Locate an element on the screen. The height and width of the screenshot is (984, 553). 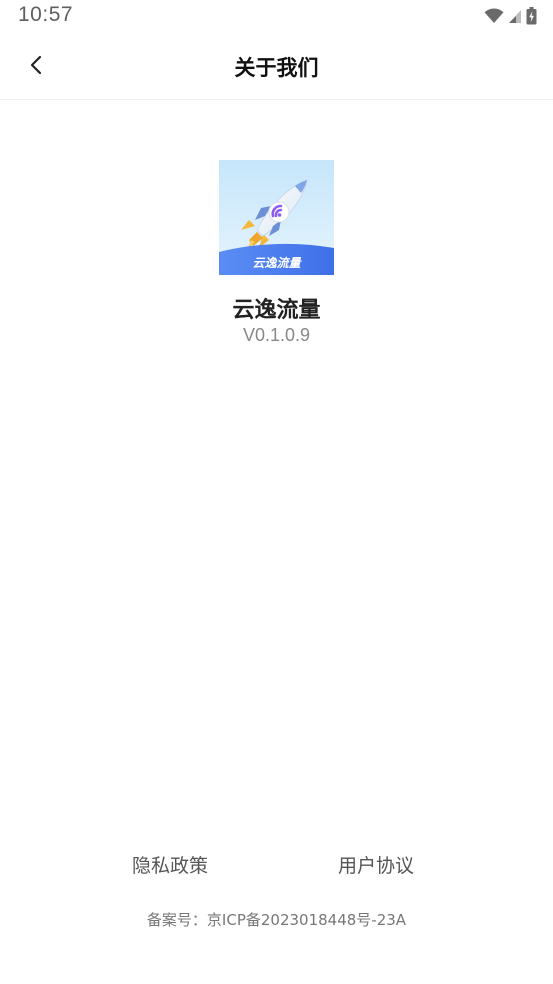
app-name: 云逸流量 is located at coordinates (276, 310).